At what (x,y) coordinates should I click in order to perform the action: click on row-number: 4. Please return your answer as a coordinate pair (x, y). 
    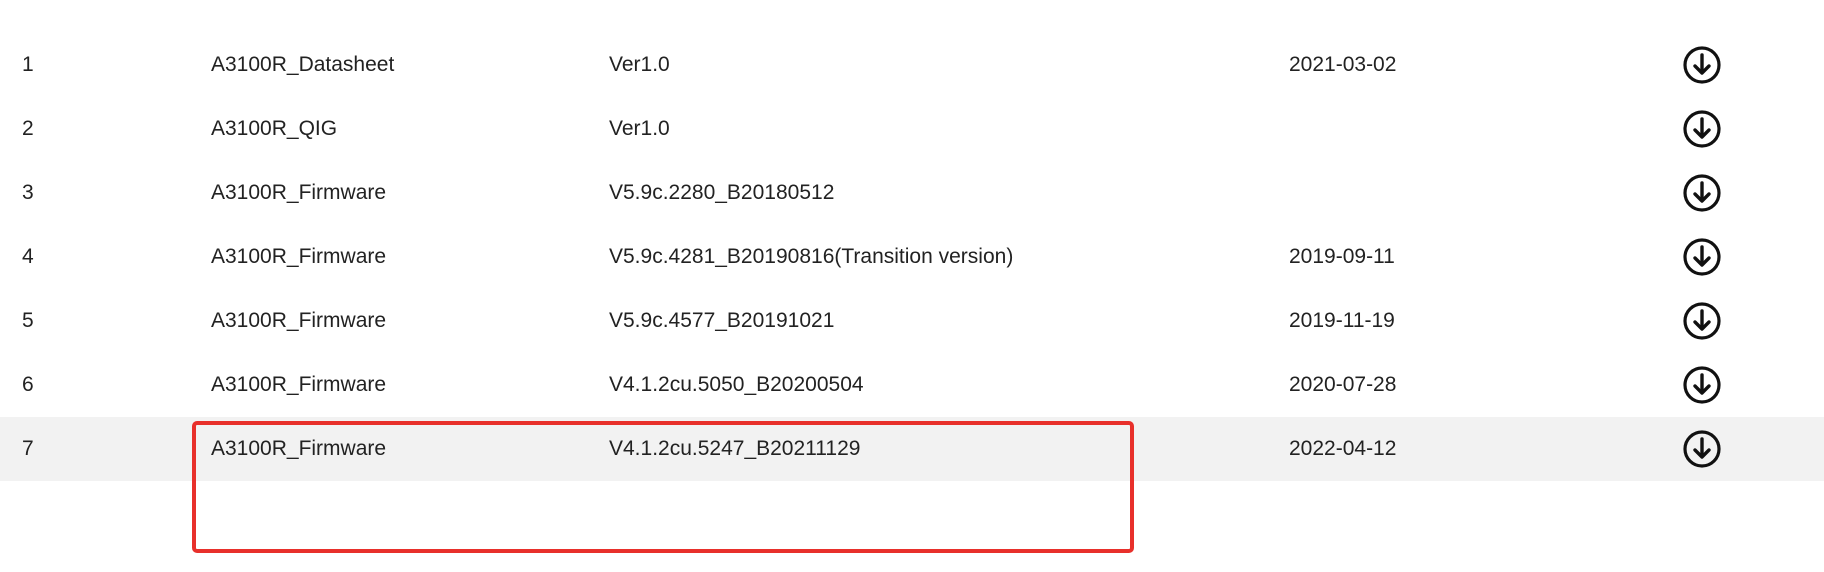
    Looking at the image, I should click on (28, 256).